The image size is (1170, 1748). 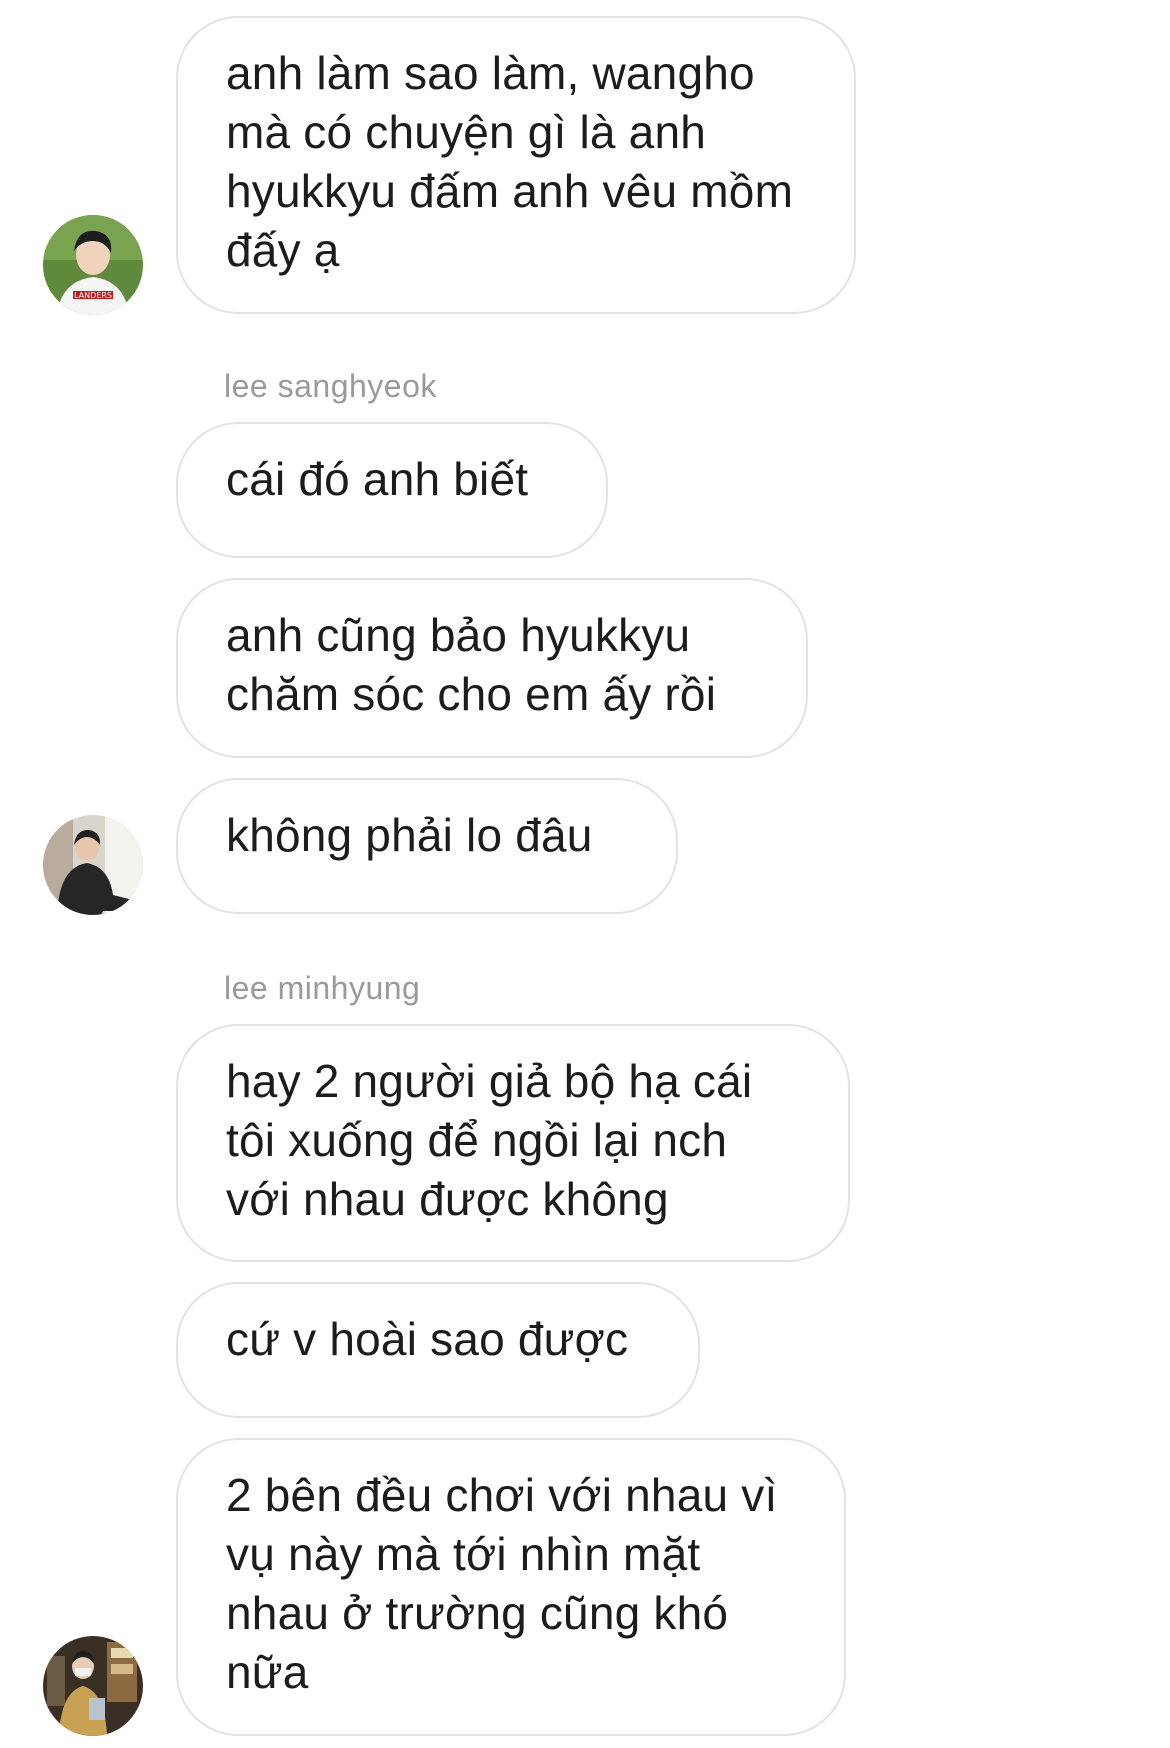 What do you see at coordinates (330, 386) in the screenshot?
I see `sender-name: lee sanghyeok` at bounding box center [330, 386].